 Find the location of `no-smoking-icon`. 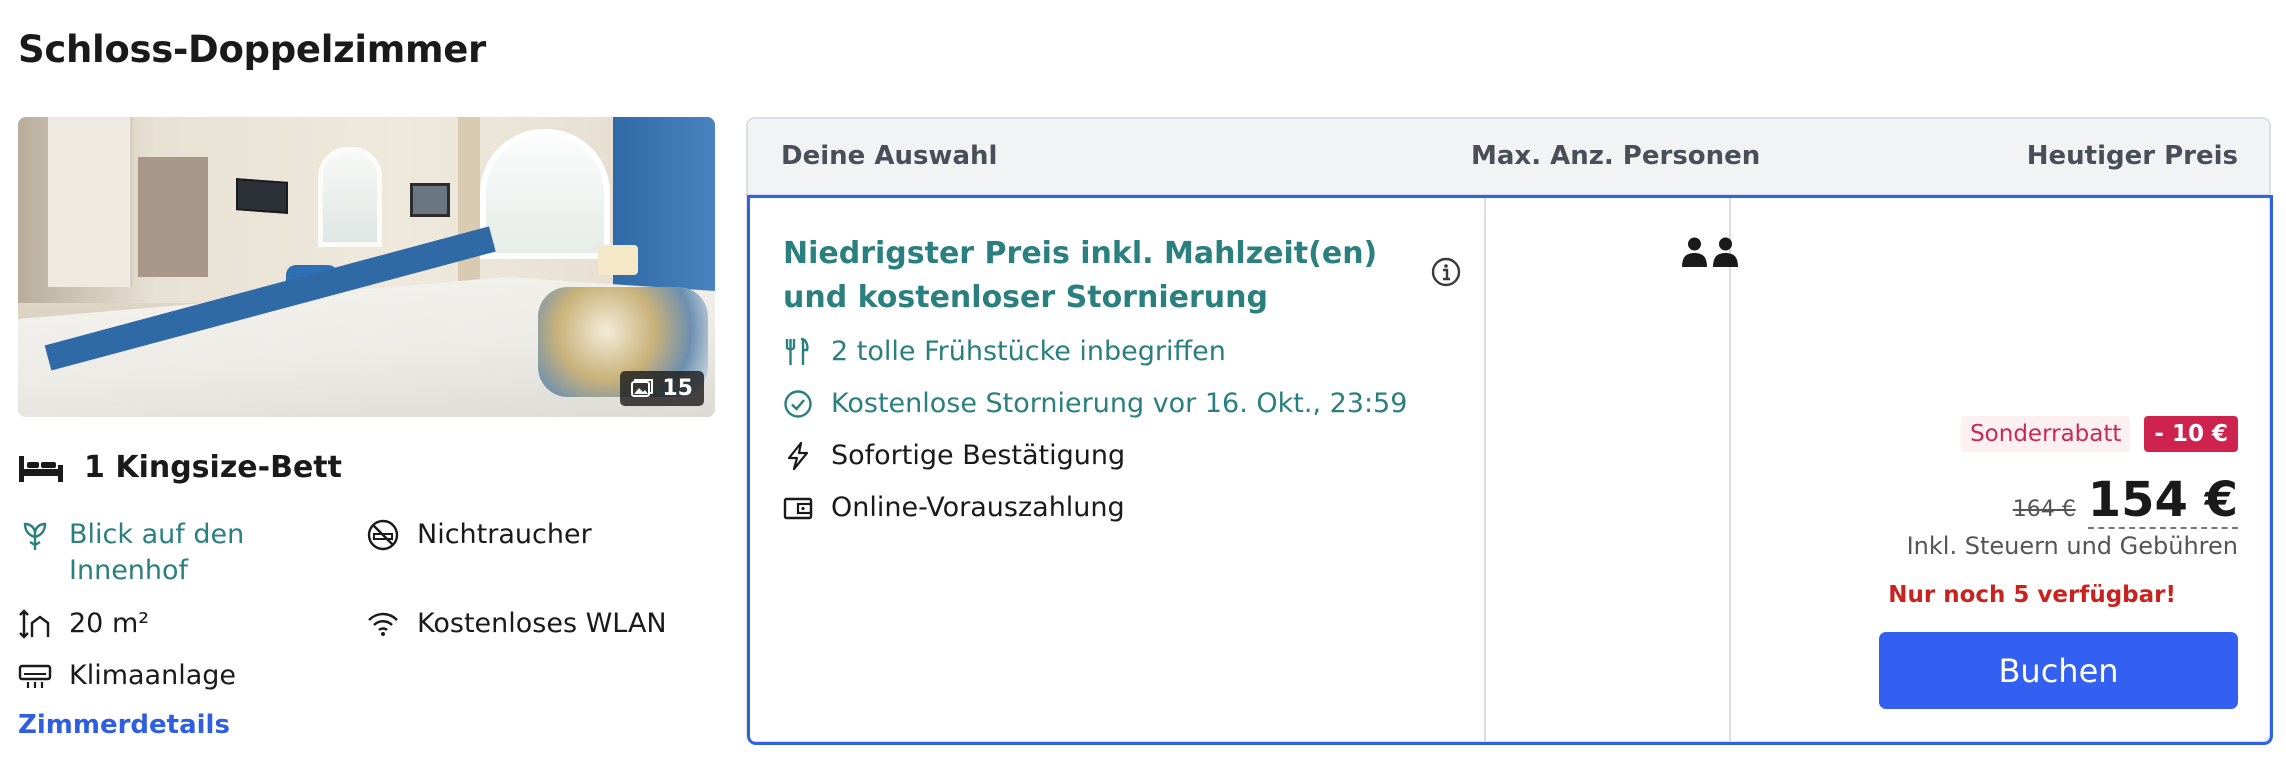

no-smoking-icon is located at coordinates (383, 535).